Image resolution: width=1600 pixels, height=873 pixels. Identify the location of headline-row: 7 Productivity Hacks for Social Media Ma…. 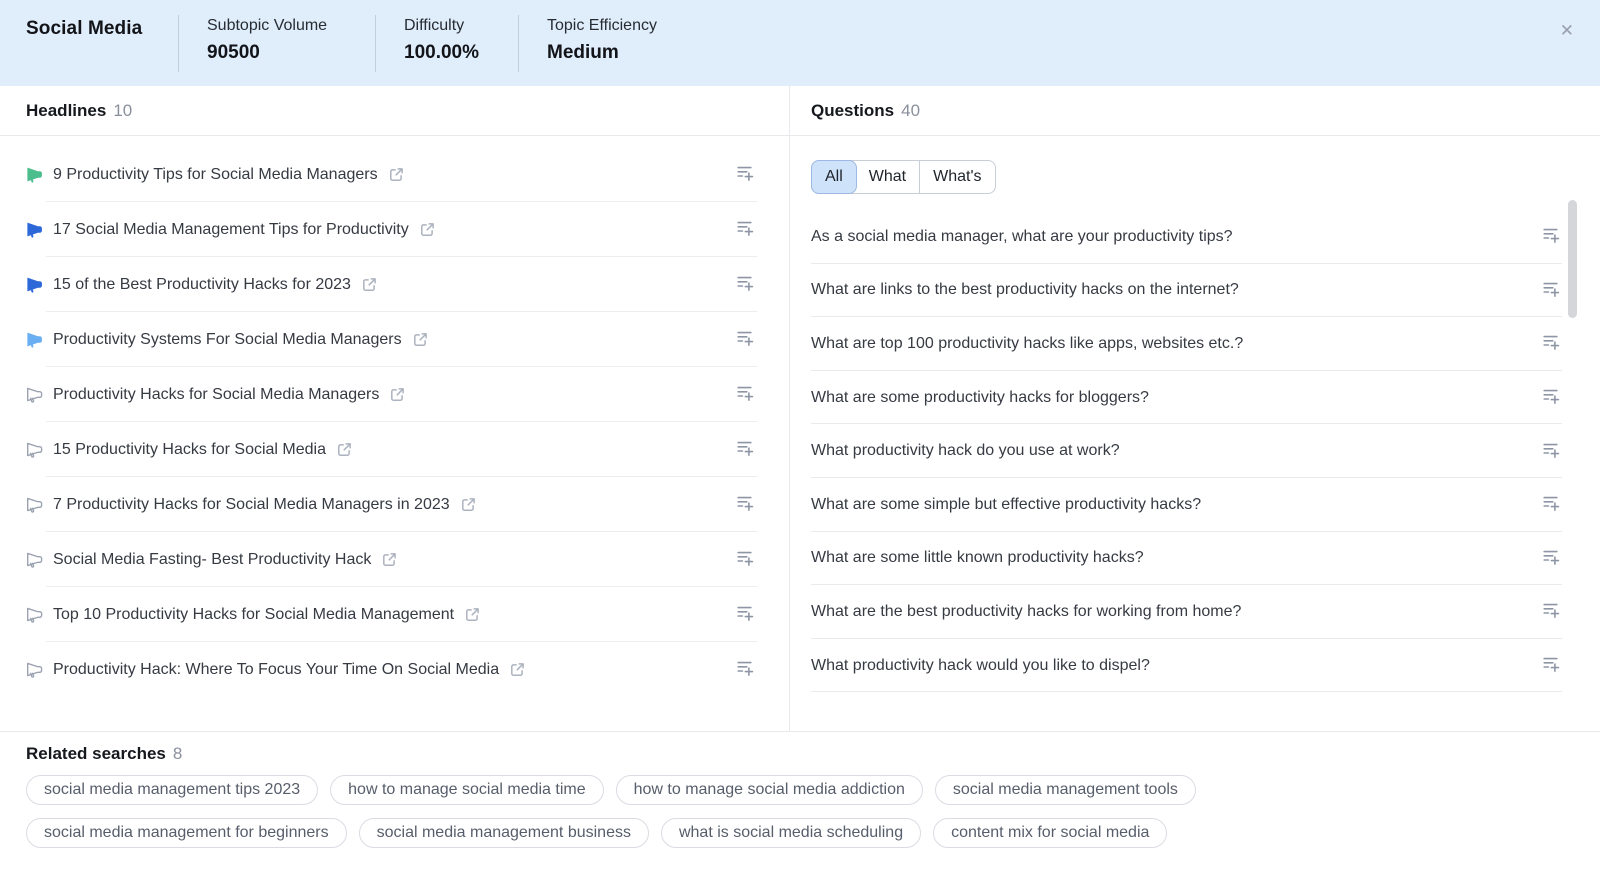
(394, 504).